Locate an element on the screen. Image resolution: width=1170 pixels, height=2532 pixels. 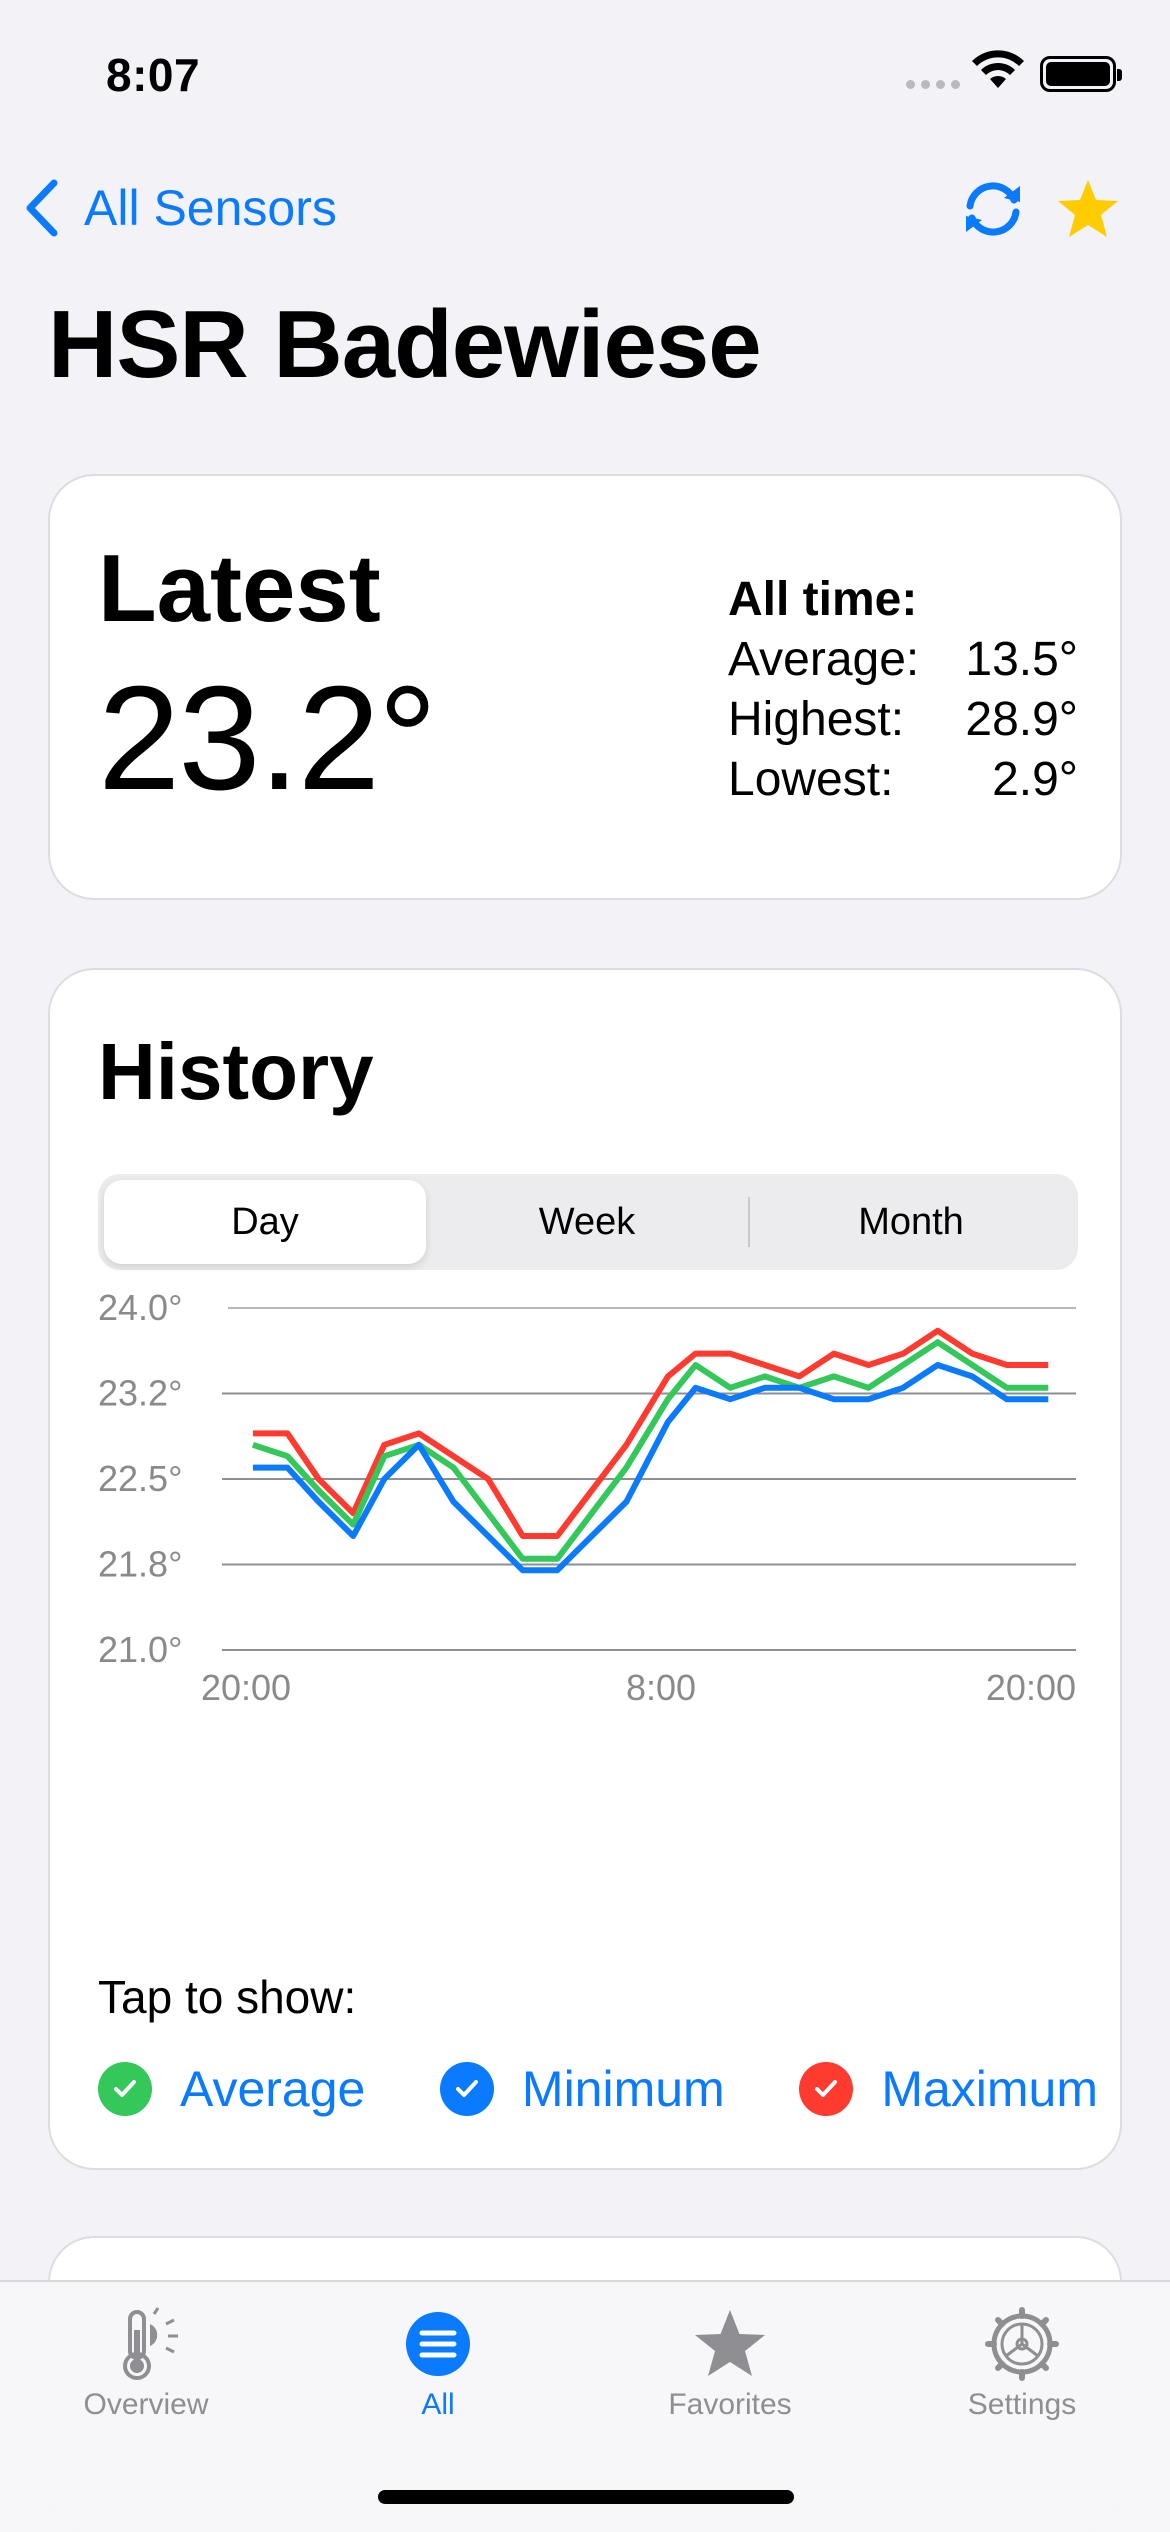
battery-icon is located at coordinates (1081, 74).